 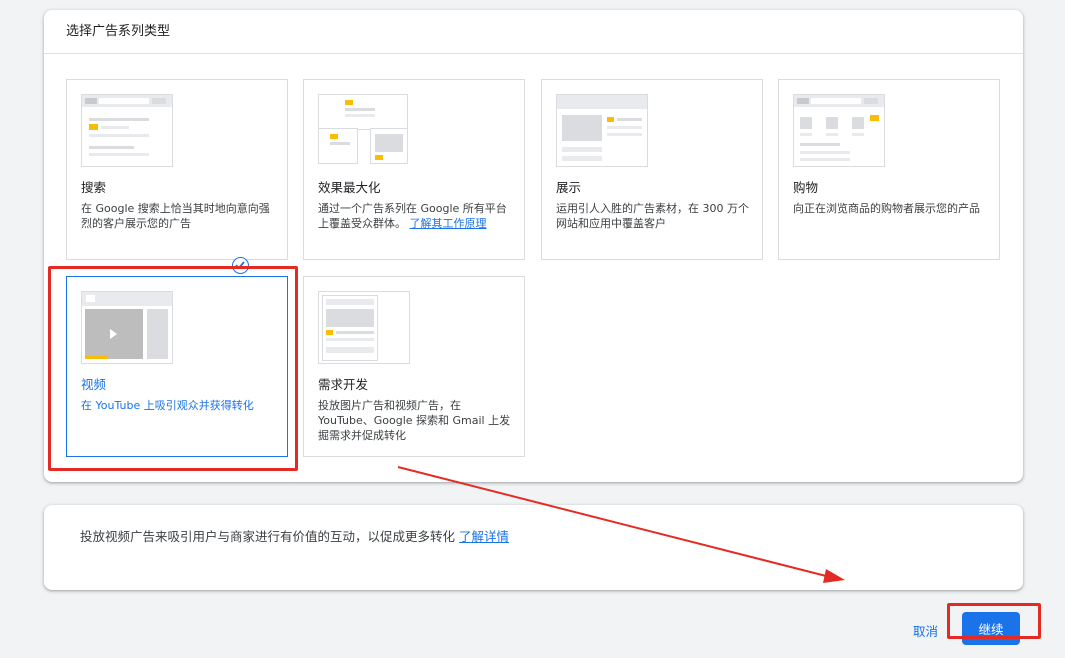 What do you see at coordinates (448, 223) in the screenshot?
I see `learn-how-it-works-link: 了解其工作原理` at bounding box center [448, 223].